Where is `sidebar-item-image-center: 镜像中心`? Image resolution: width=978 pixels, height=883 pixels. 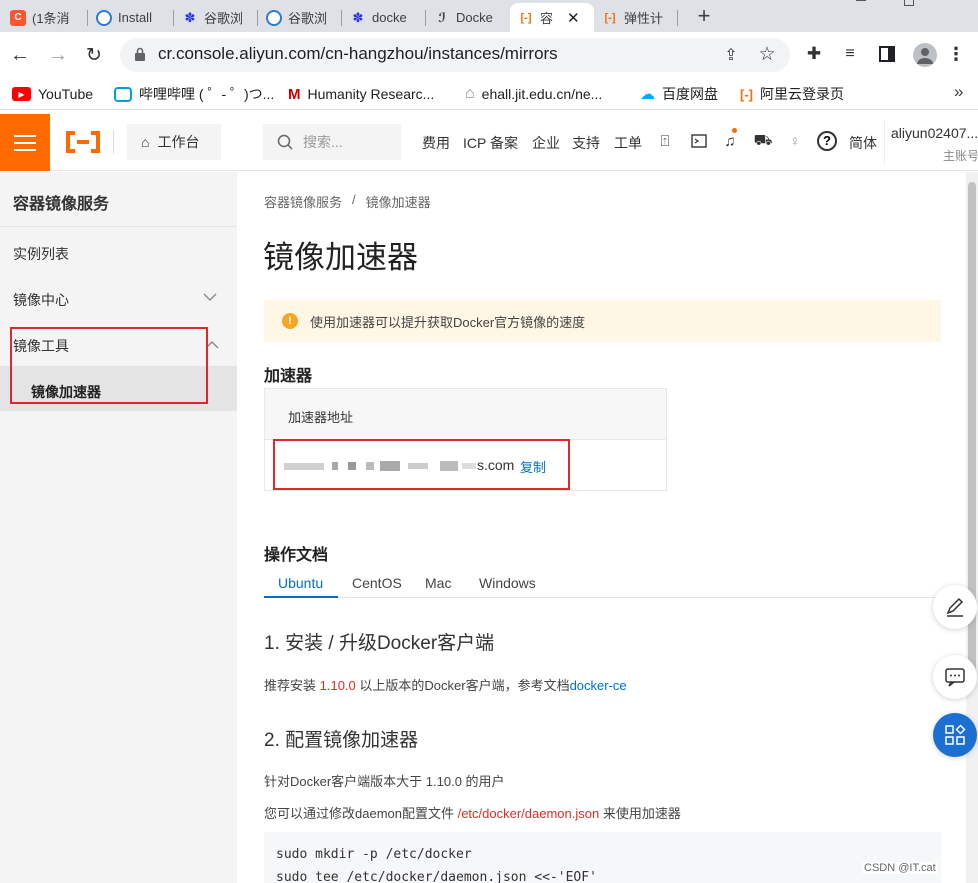
sidebar-item-image-center: 镜像中心 is located at coordinates (41, 300).